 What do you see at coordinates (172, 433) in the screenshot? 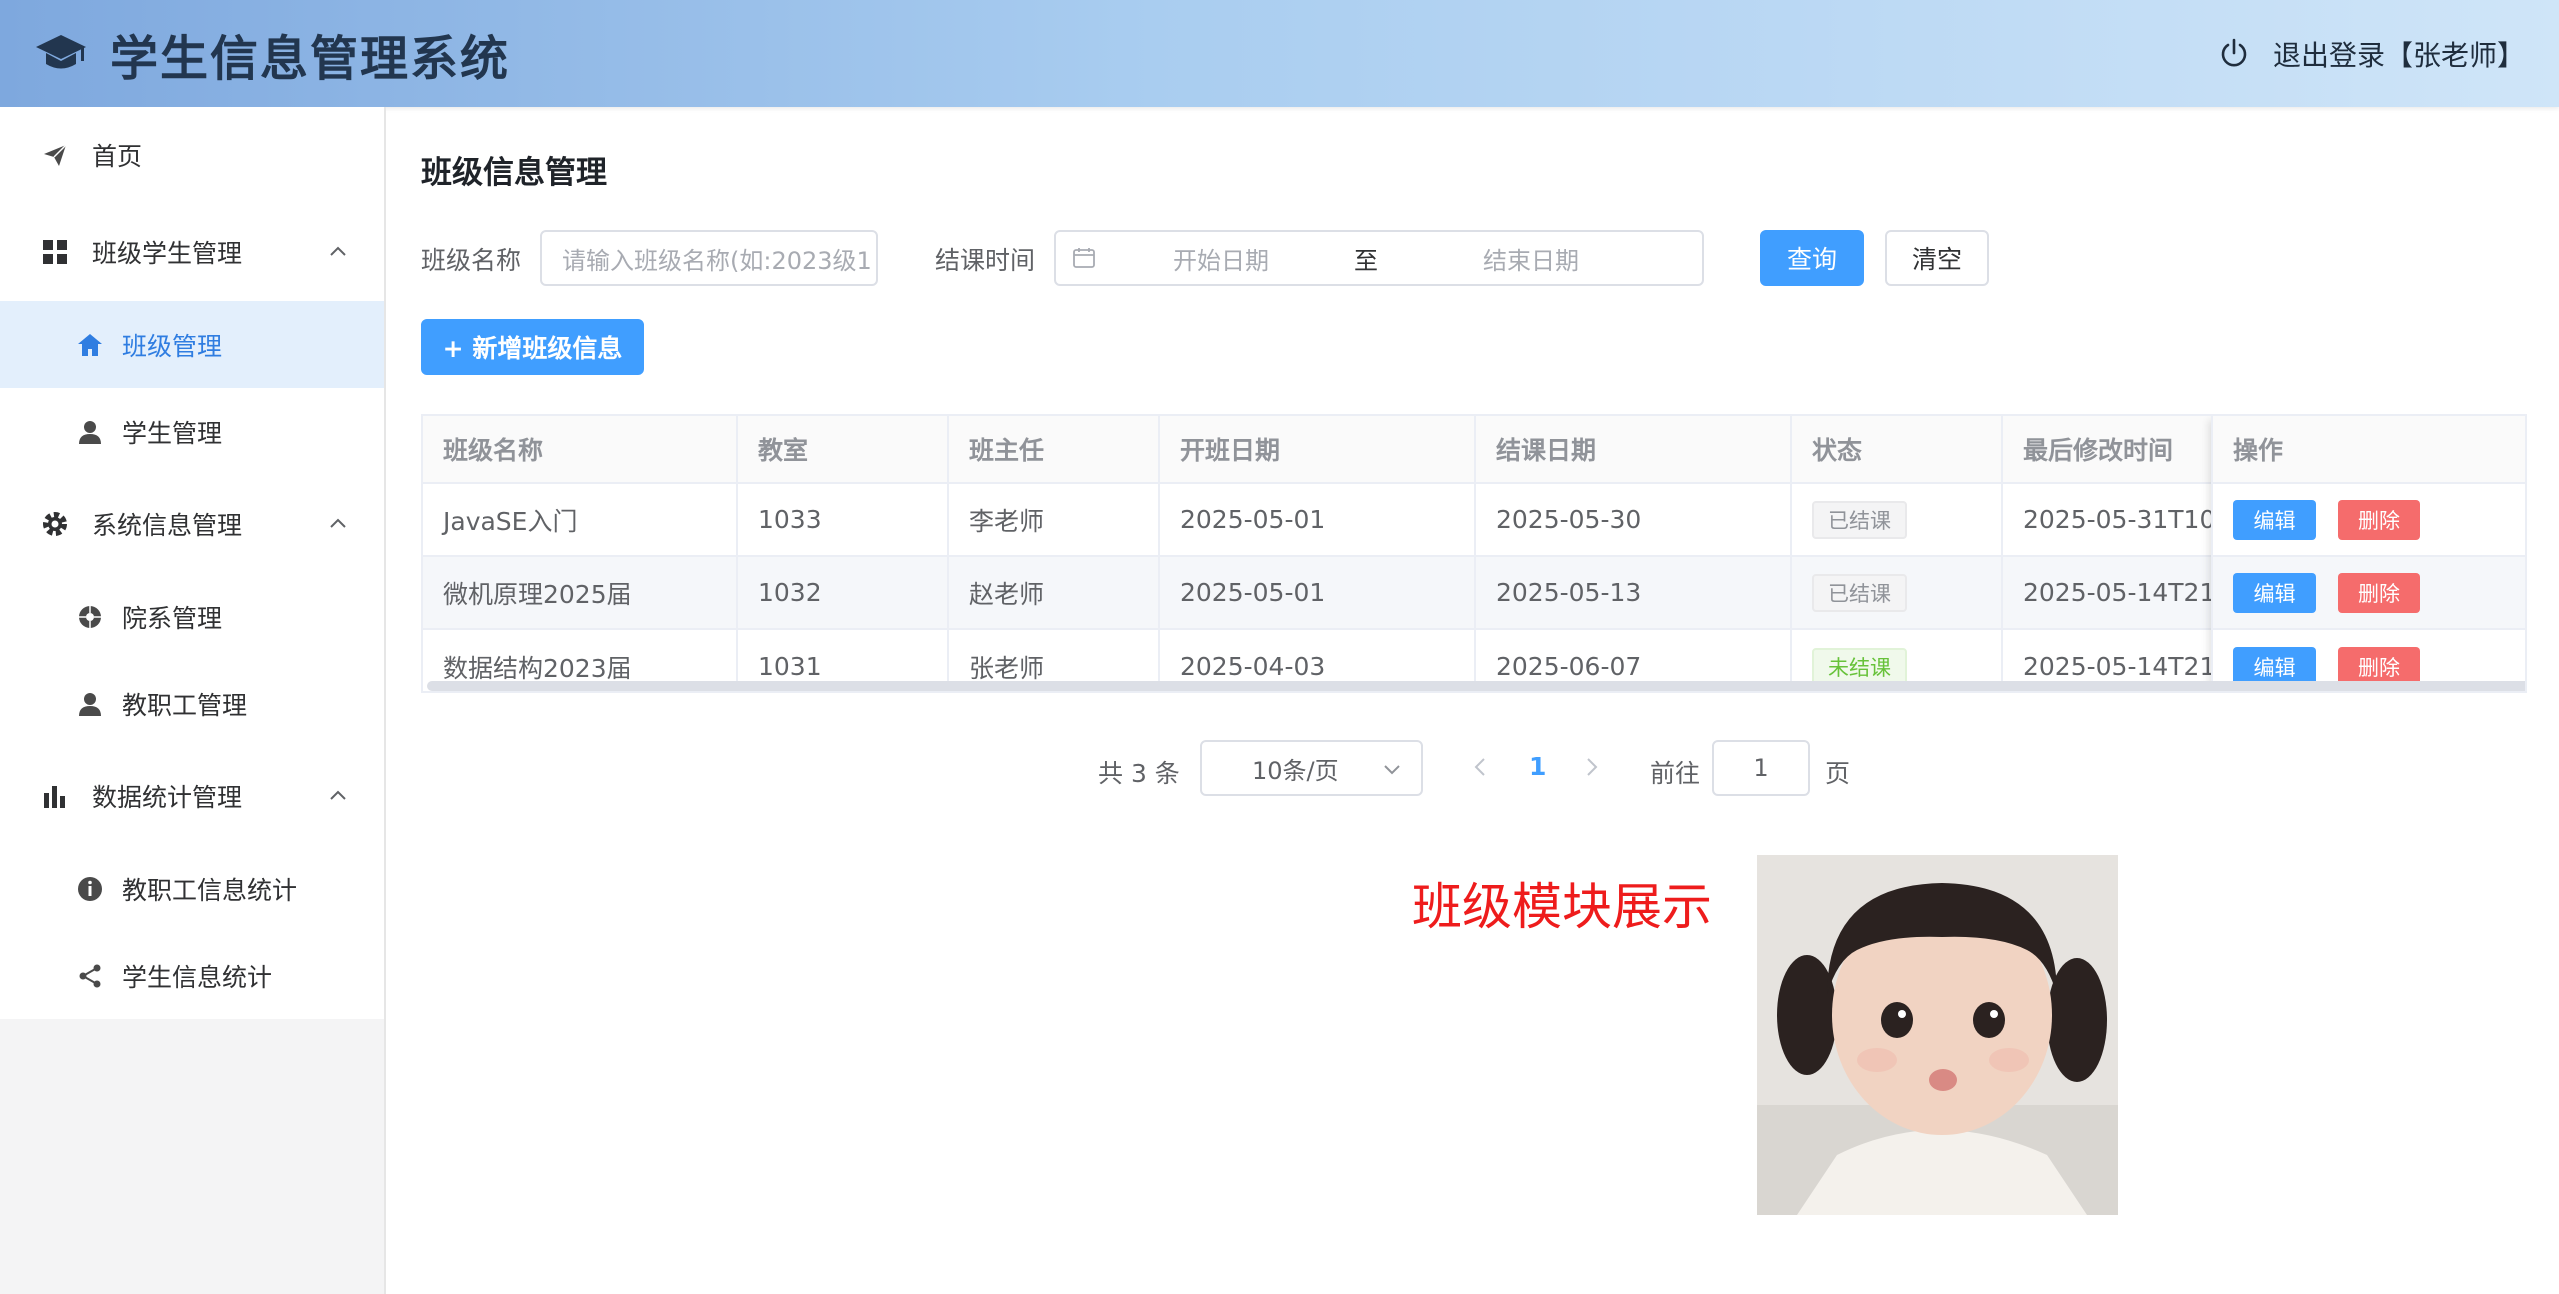
I see `sidebar-item-label: 学生管理` at bounding box center [172, 433].